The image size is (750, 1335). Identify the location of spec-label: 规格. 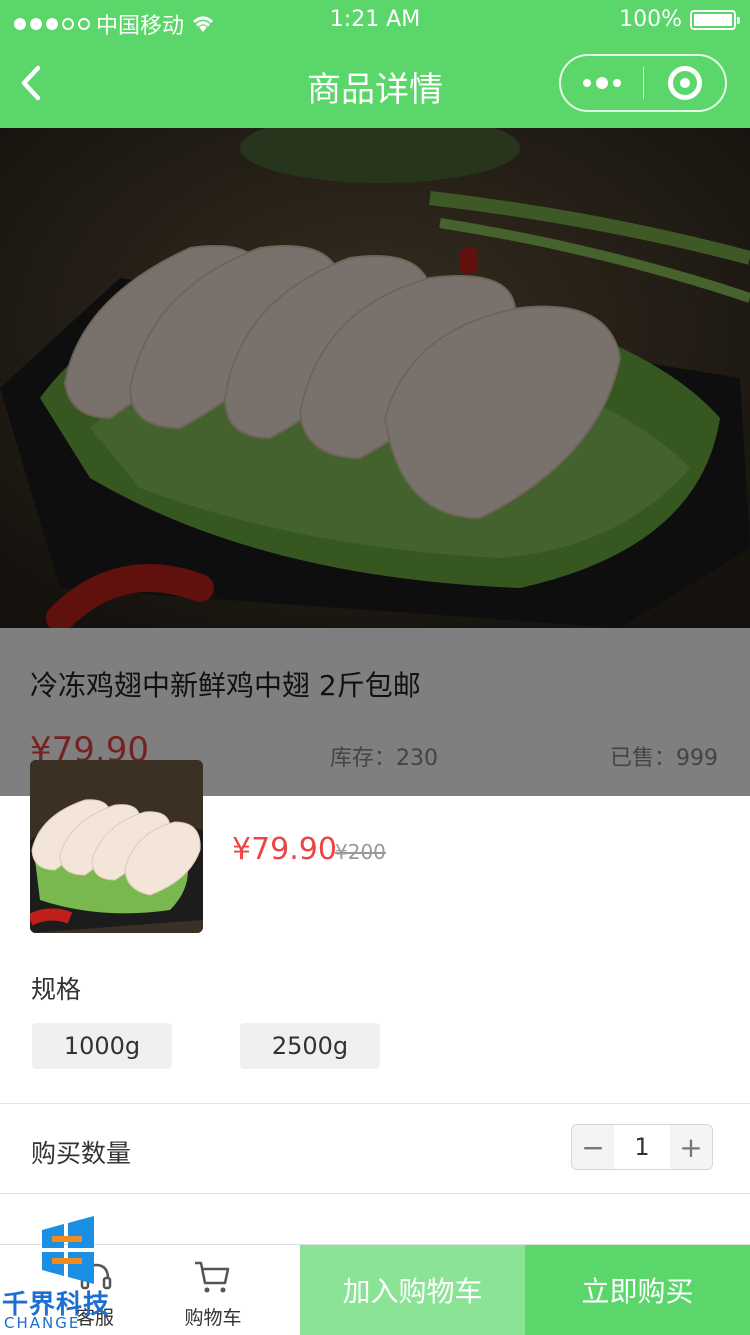
(56, 989).